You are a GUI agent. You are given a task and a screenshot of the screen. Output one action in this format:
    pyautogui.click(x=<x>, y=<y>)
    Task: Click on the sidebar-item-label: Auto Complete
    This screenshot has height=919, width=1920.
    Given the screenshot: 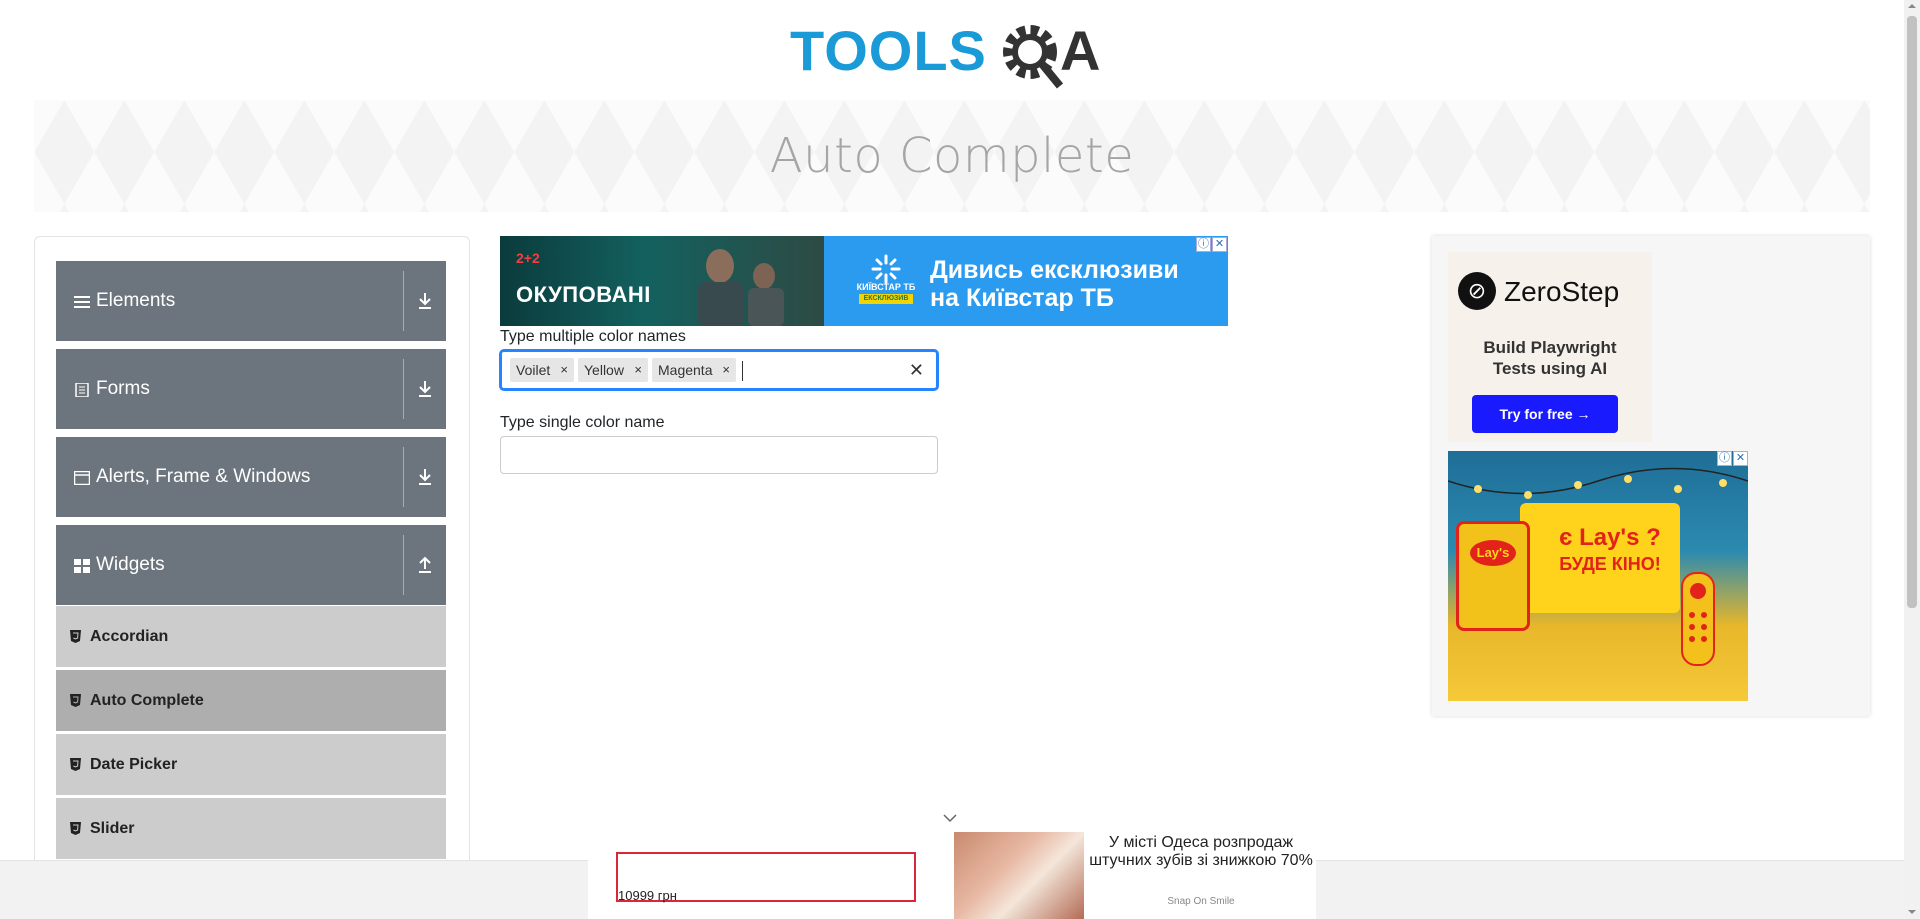 What is the action you would take?
    pyautogui.click(x=147, y=700)
    